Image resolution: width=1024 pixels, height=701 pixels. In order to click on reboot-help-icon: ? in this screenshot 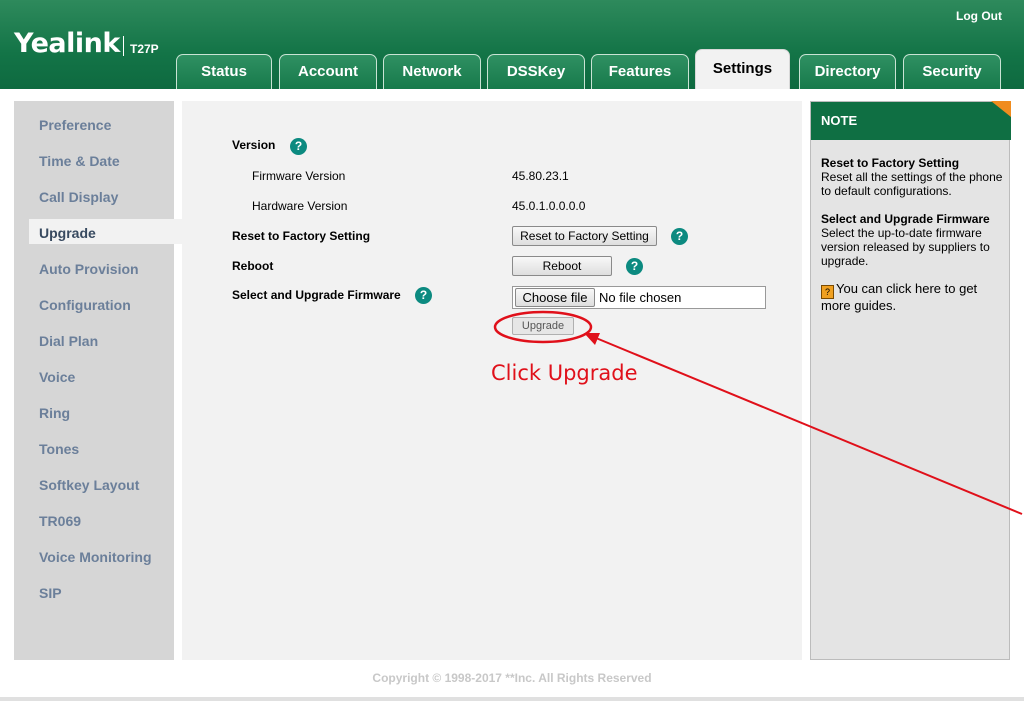, I will do `click(634, 266)`.